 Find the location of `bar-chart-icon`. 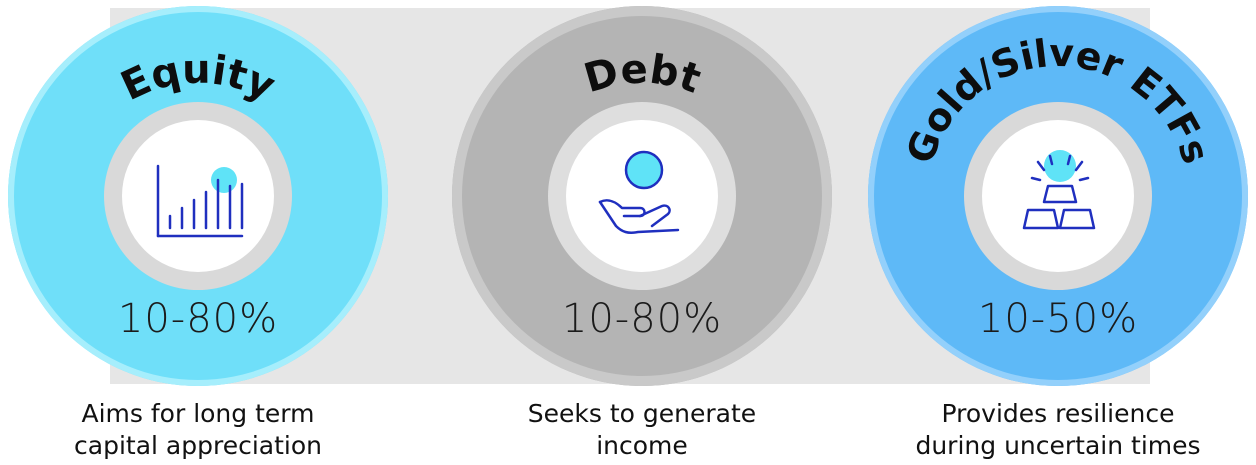

bar-chart-icon is located at coordinates (200, 201).